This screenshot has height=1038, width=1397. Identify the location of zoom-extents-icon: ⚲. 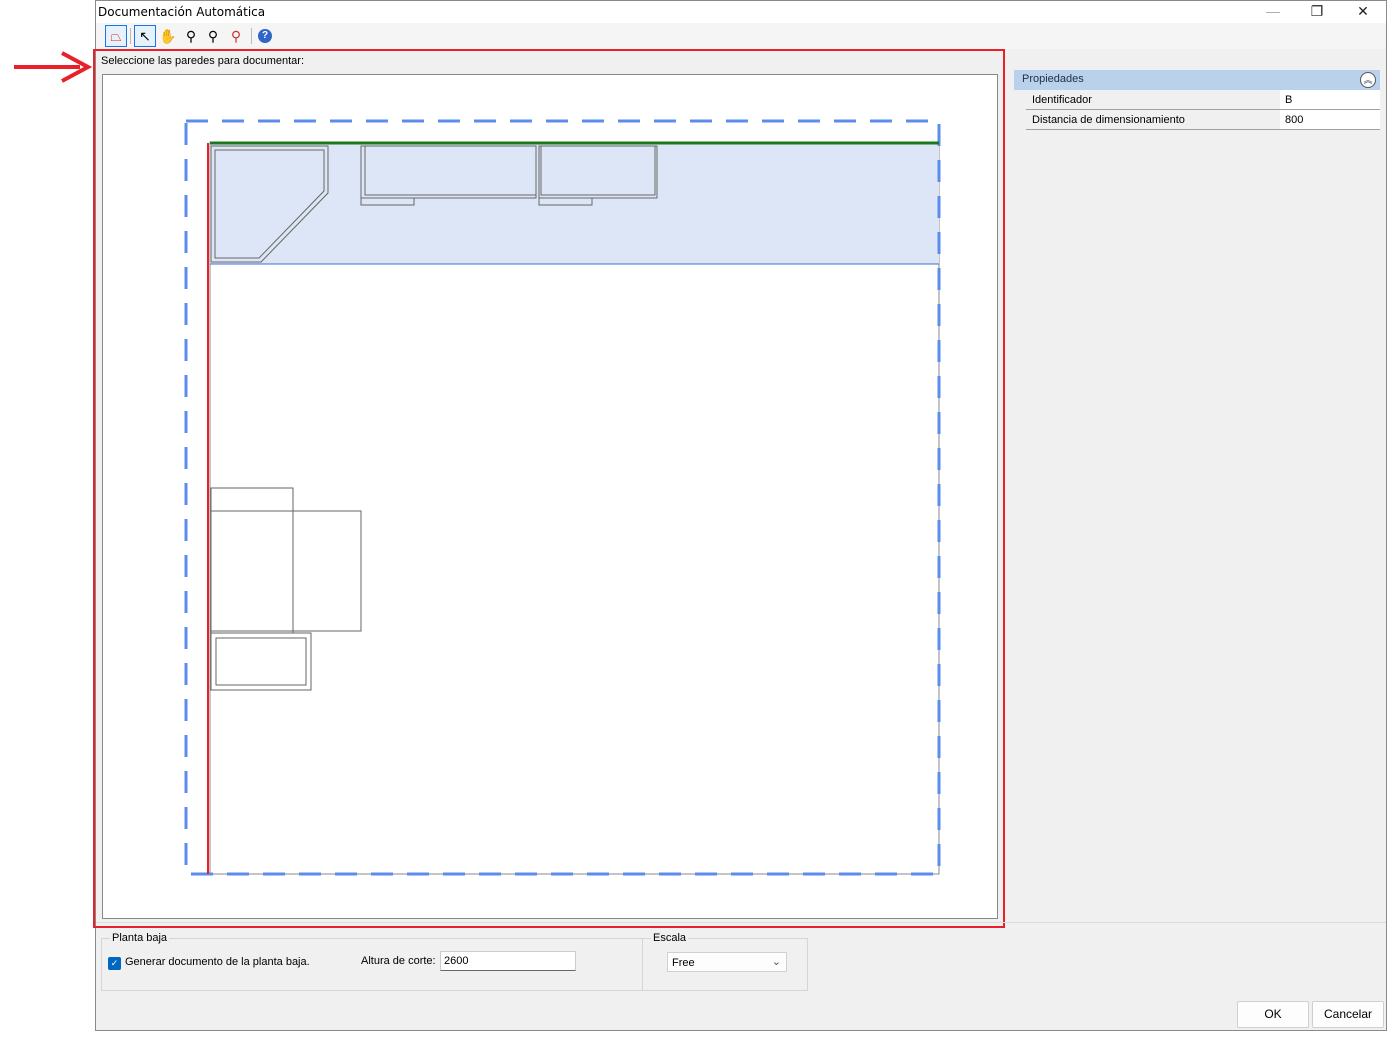
(236, 36).